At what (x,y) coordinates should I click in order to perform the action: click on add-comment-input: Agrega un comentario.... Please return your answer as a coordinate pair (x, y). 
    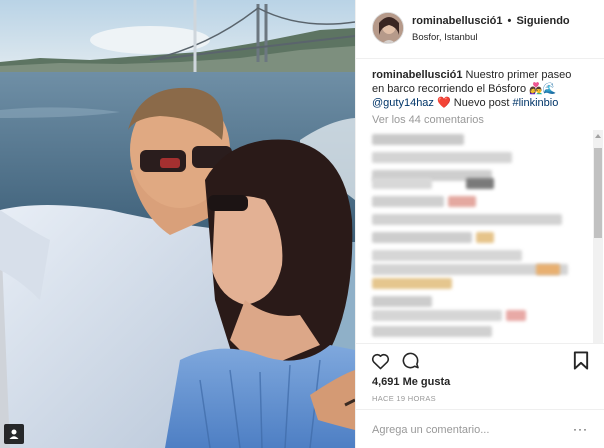
    Looking at the image, I should click on (430, 430).